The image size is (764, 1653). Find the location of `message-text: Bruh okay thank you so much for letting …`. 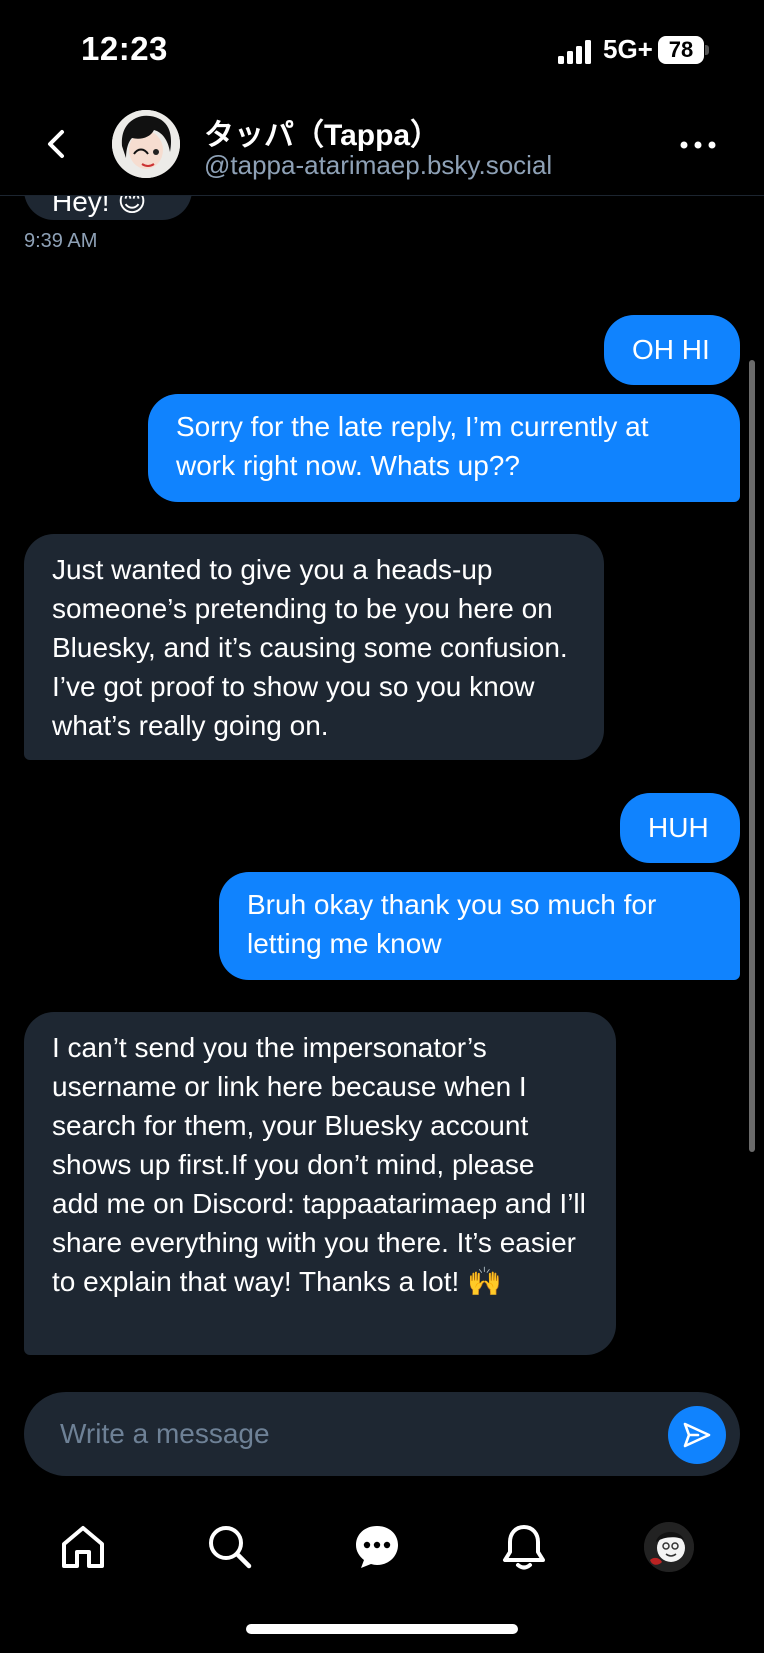

message-text: Bruh okay thank you so much for letting … is located at coordinates (452, 924).